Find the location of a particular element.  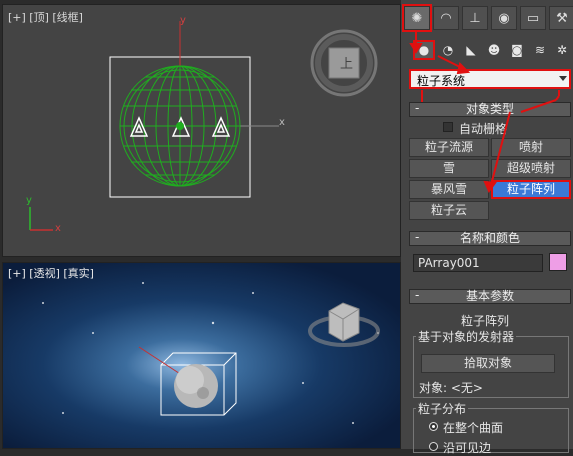

distribution-group-title: 粒子分布 is located at coordinates (442, 408).